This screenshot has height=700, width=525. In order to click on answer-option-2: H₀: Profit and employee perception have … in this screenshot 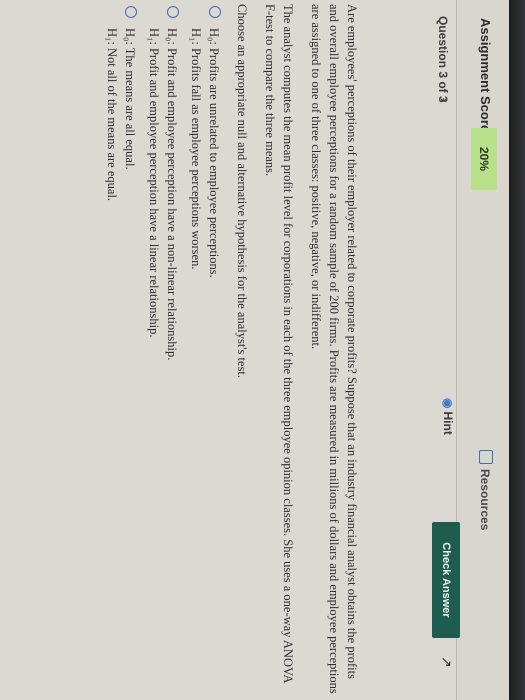, I will do `click(163, 349)`.